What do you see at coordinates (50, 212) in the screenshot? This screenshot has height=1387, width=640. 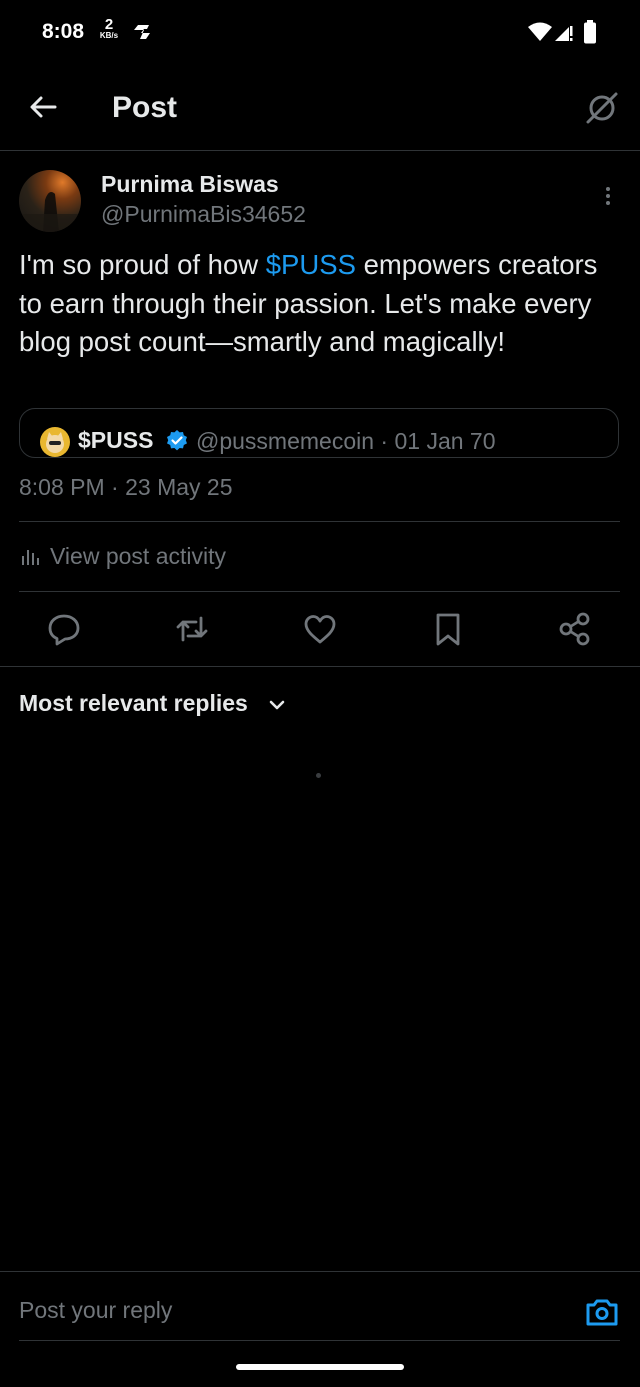 I see `avatar-silhouette` at bounding box center [50, 212].